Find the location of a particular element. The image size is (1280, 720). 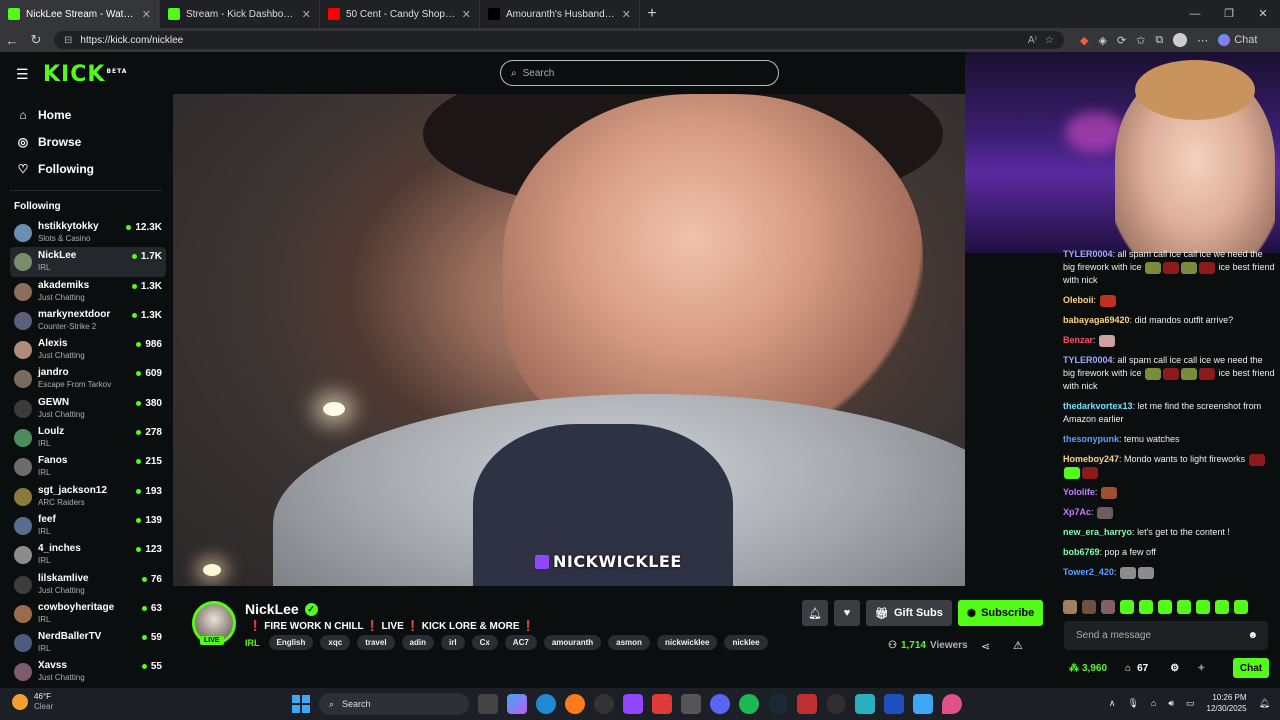

follow-button: ♥ is located at coordinates (847, 613).